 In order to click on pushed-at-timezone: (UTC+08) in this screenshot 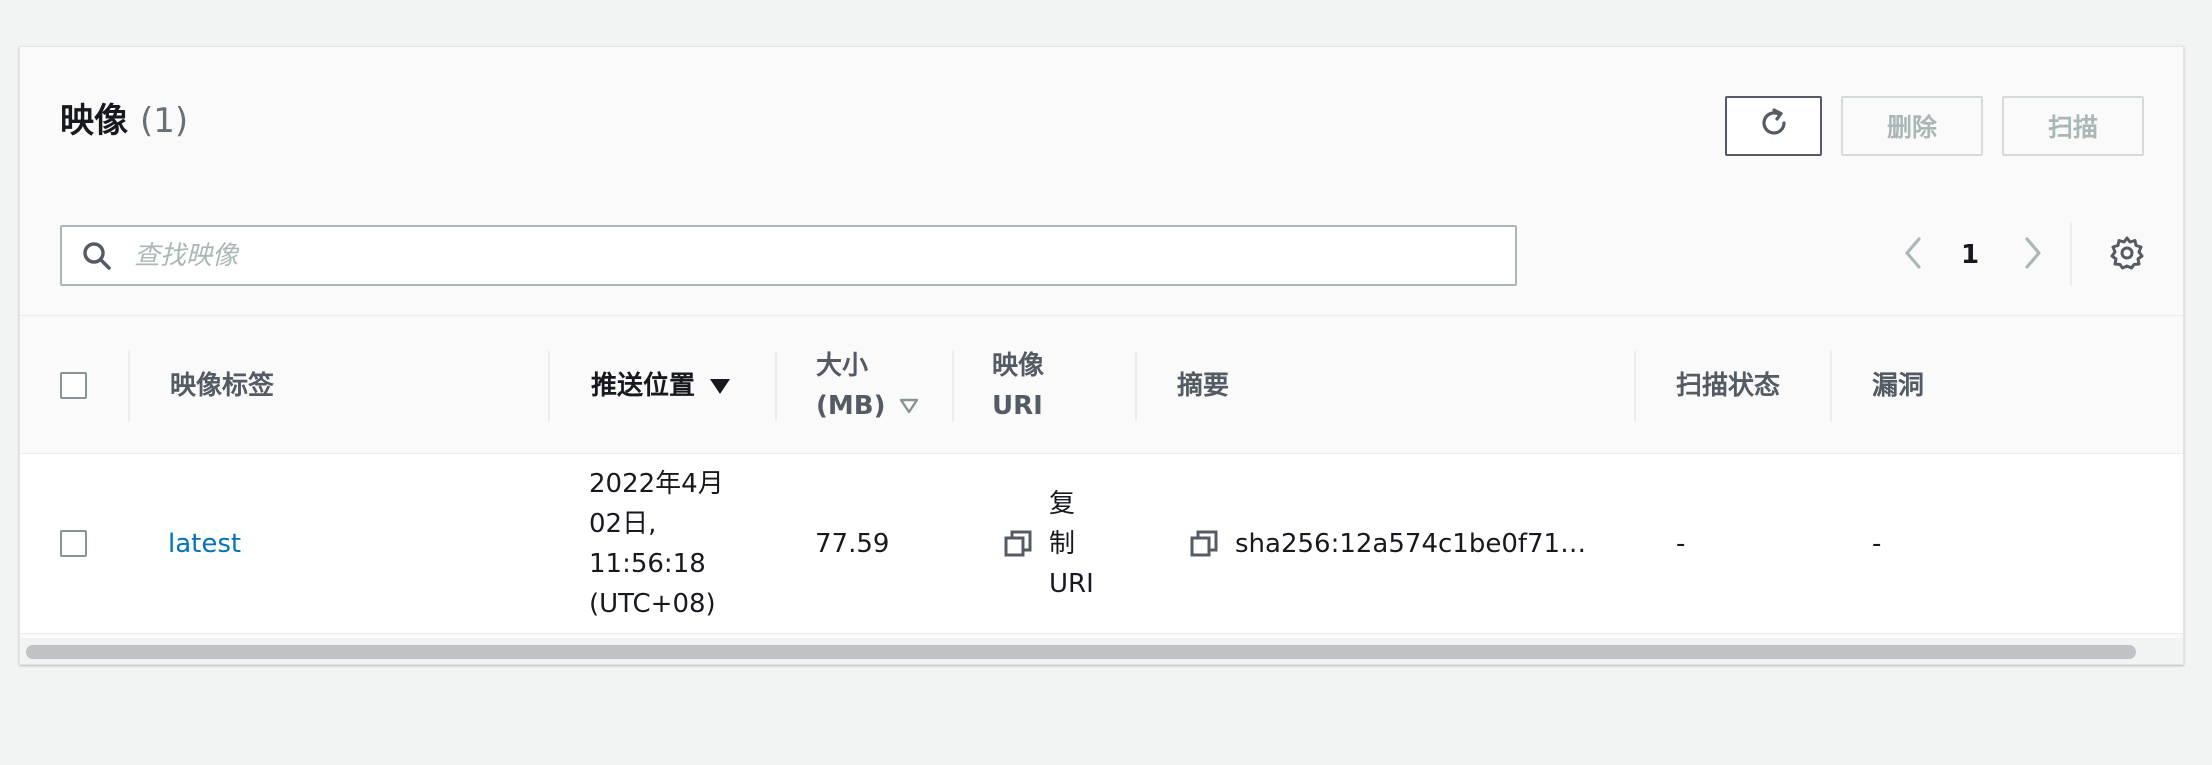, I will do `click(652, 604)`.